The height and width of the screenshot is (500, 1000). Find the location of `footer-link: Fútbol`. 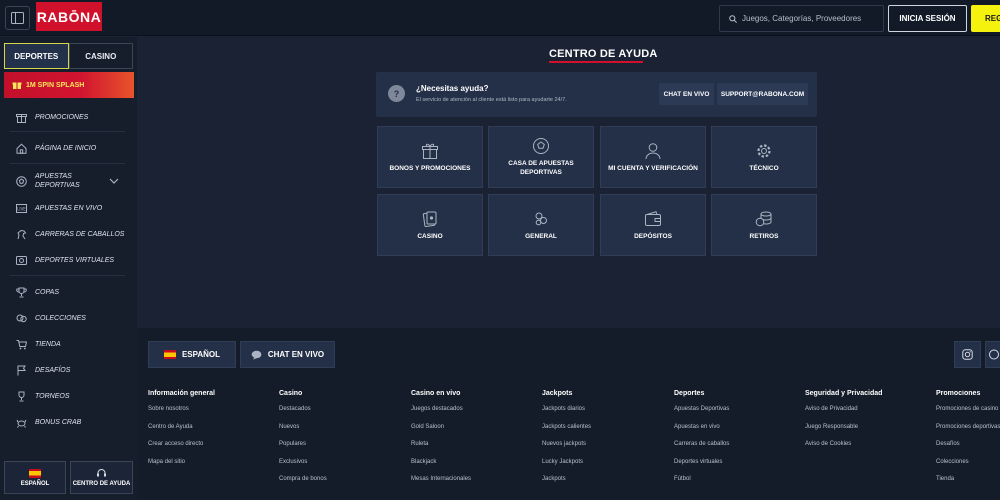

footer-link: Fútbol is located at coordinates (738, 484).